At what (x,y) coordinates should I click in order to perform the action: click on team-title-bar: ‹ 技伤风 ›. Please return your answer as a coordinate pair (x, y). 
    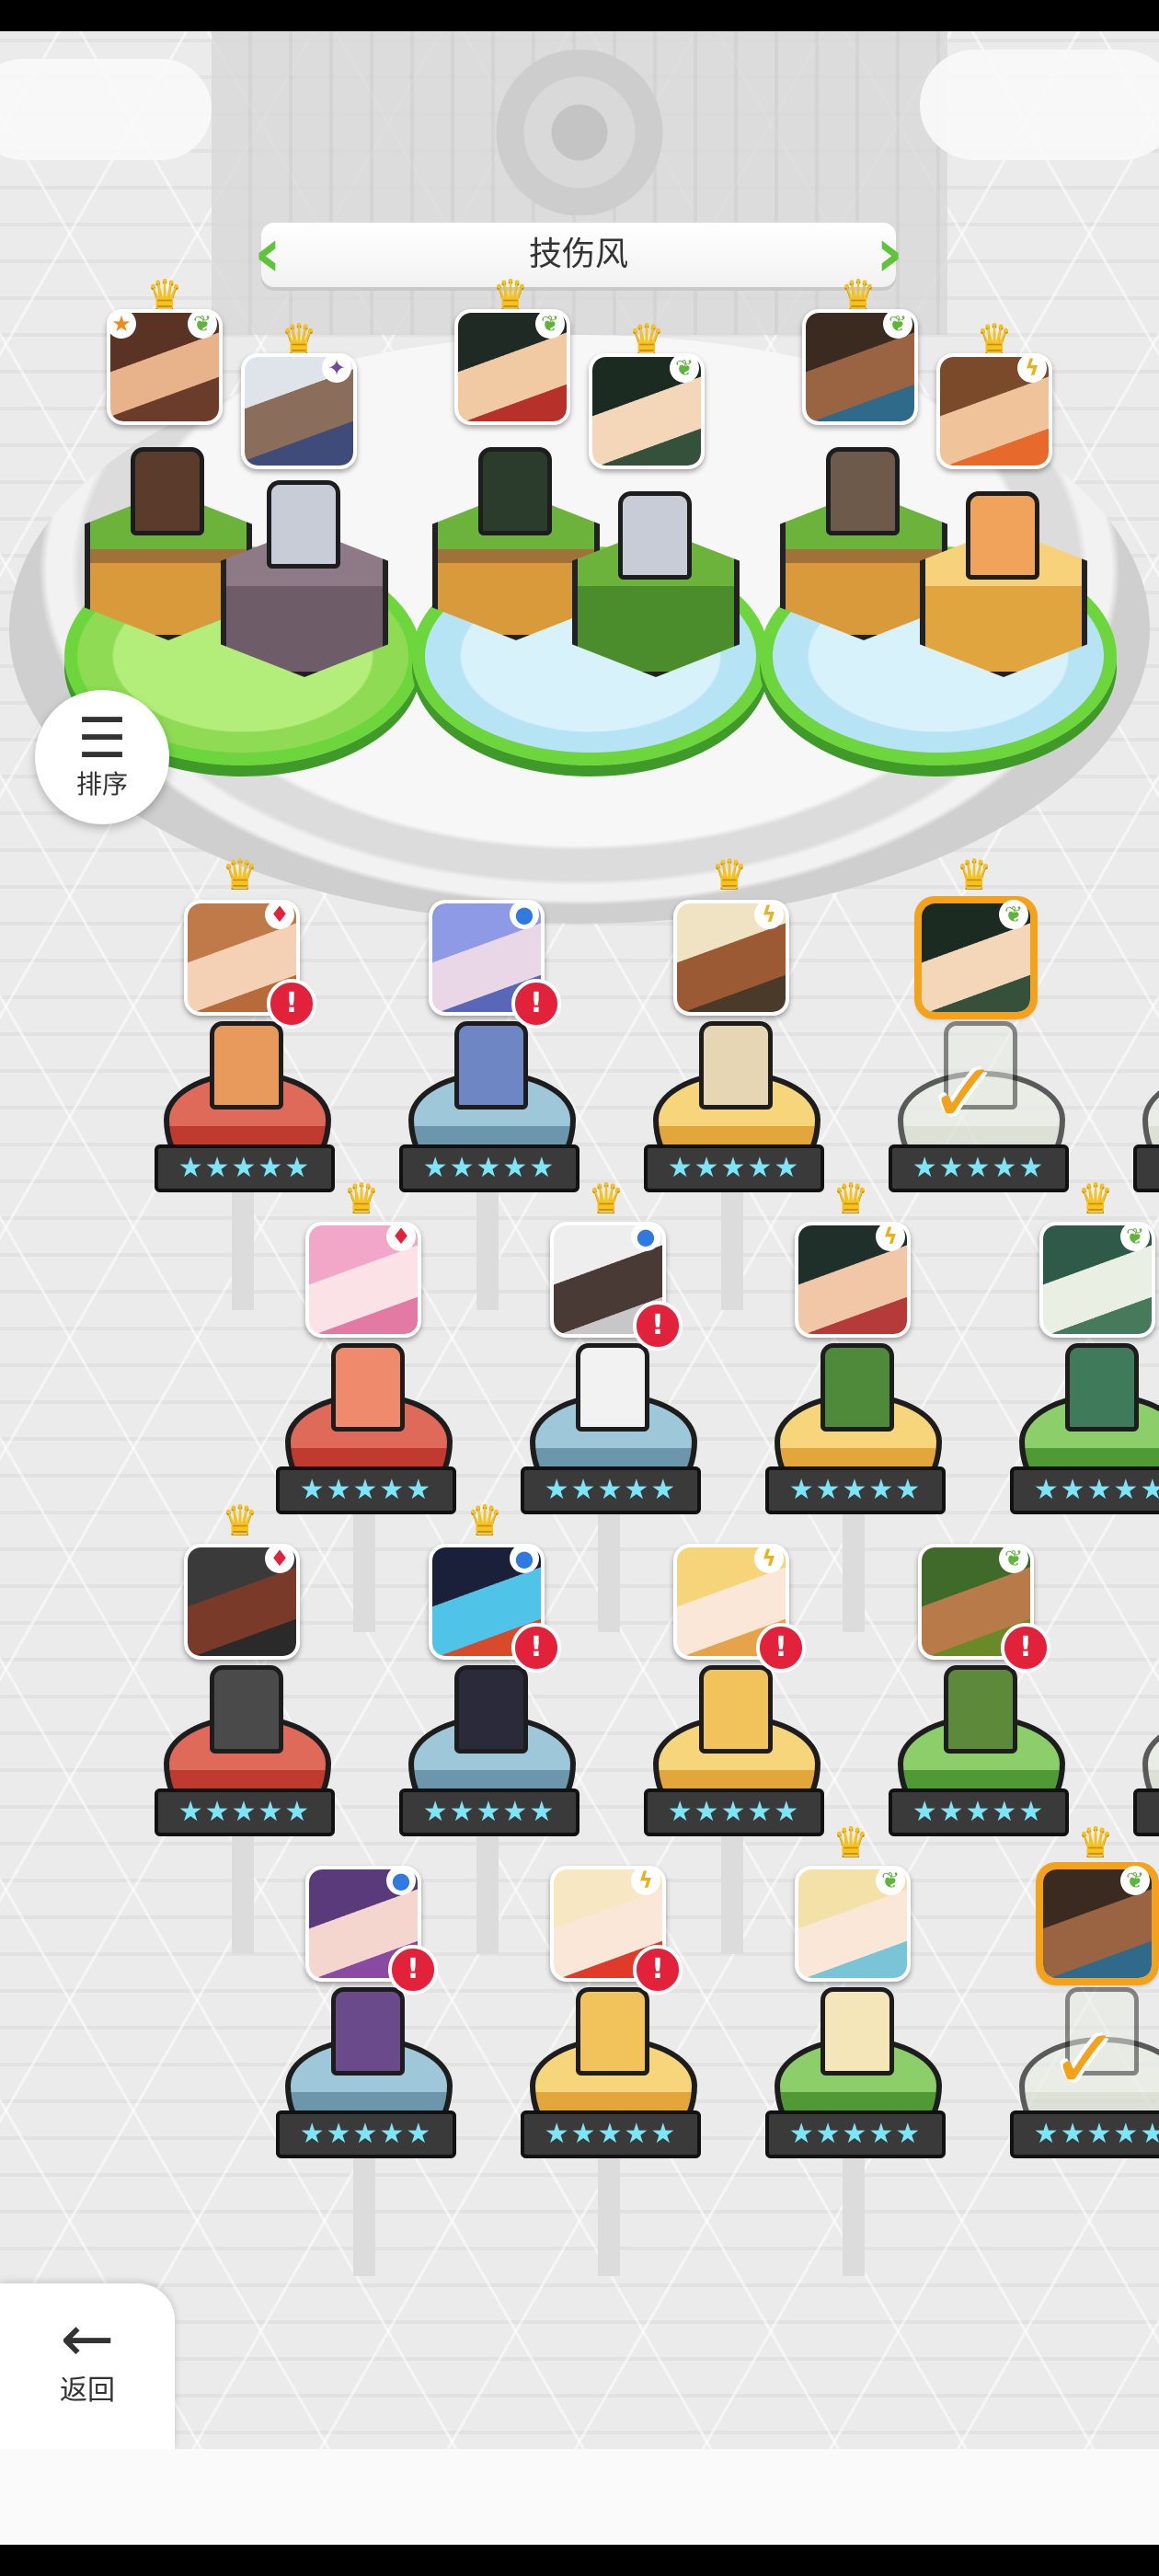
    Looking at the image, I should click on (579, 253).